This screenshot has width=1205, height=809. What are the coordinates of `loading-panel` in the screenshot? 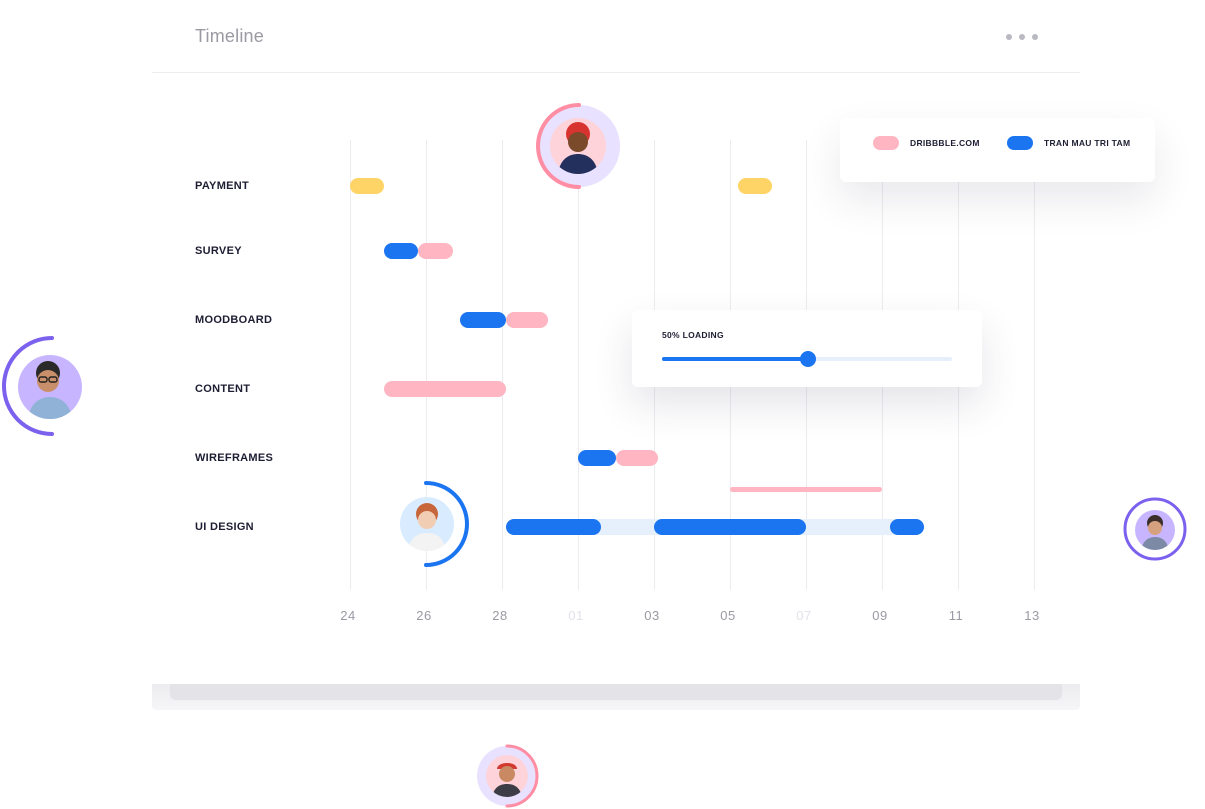 It's located at (807, 348).